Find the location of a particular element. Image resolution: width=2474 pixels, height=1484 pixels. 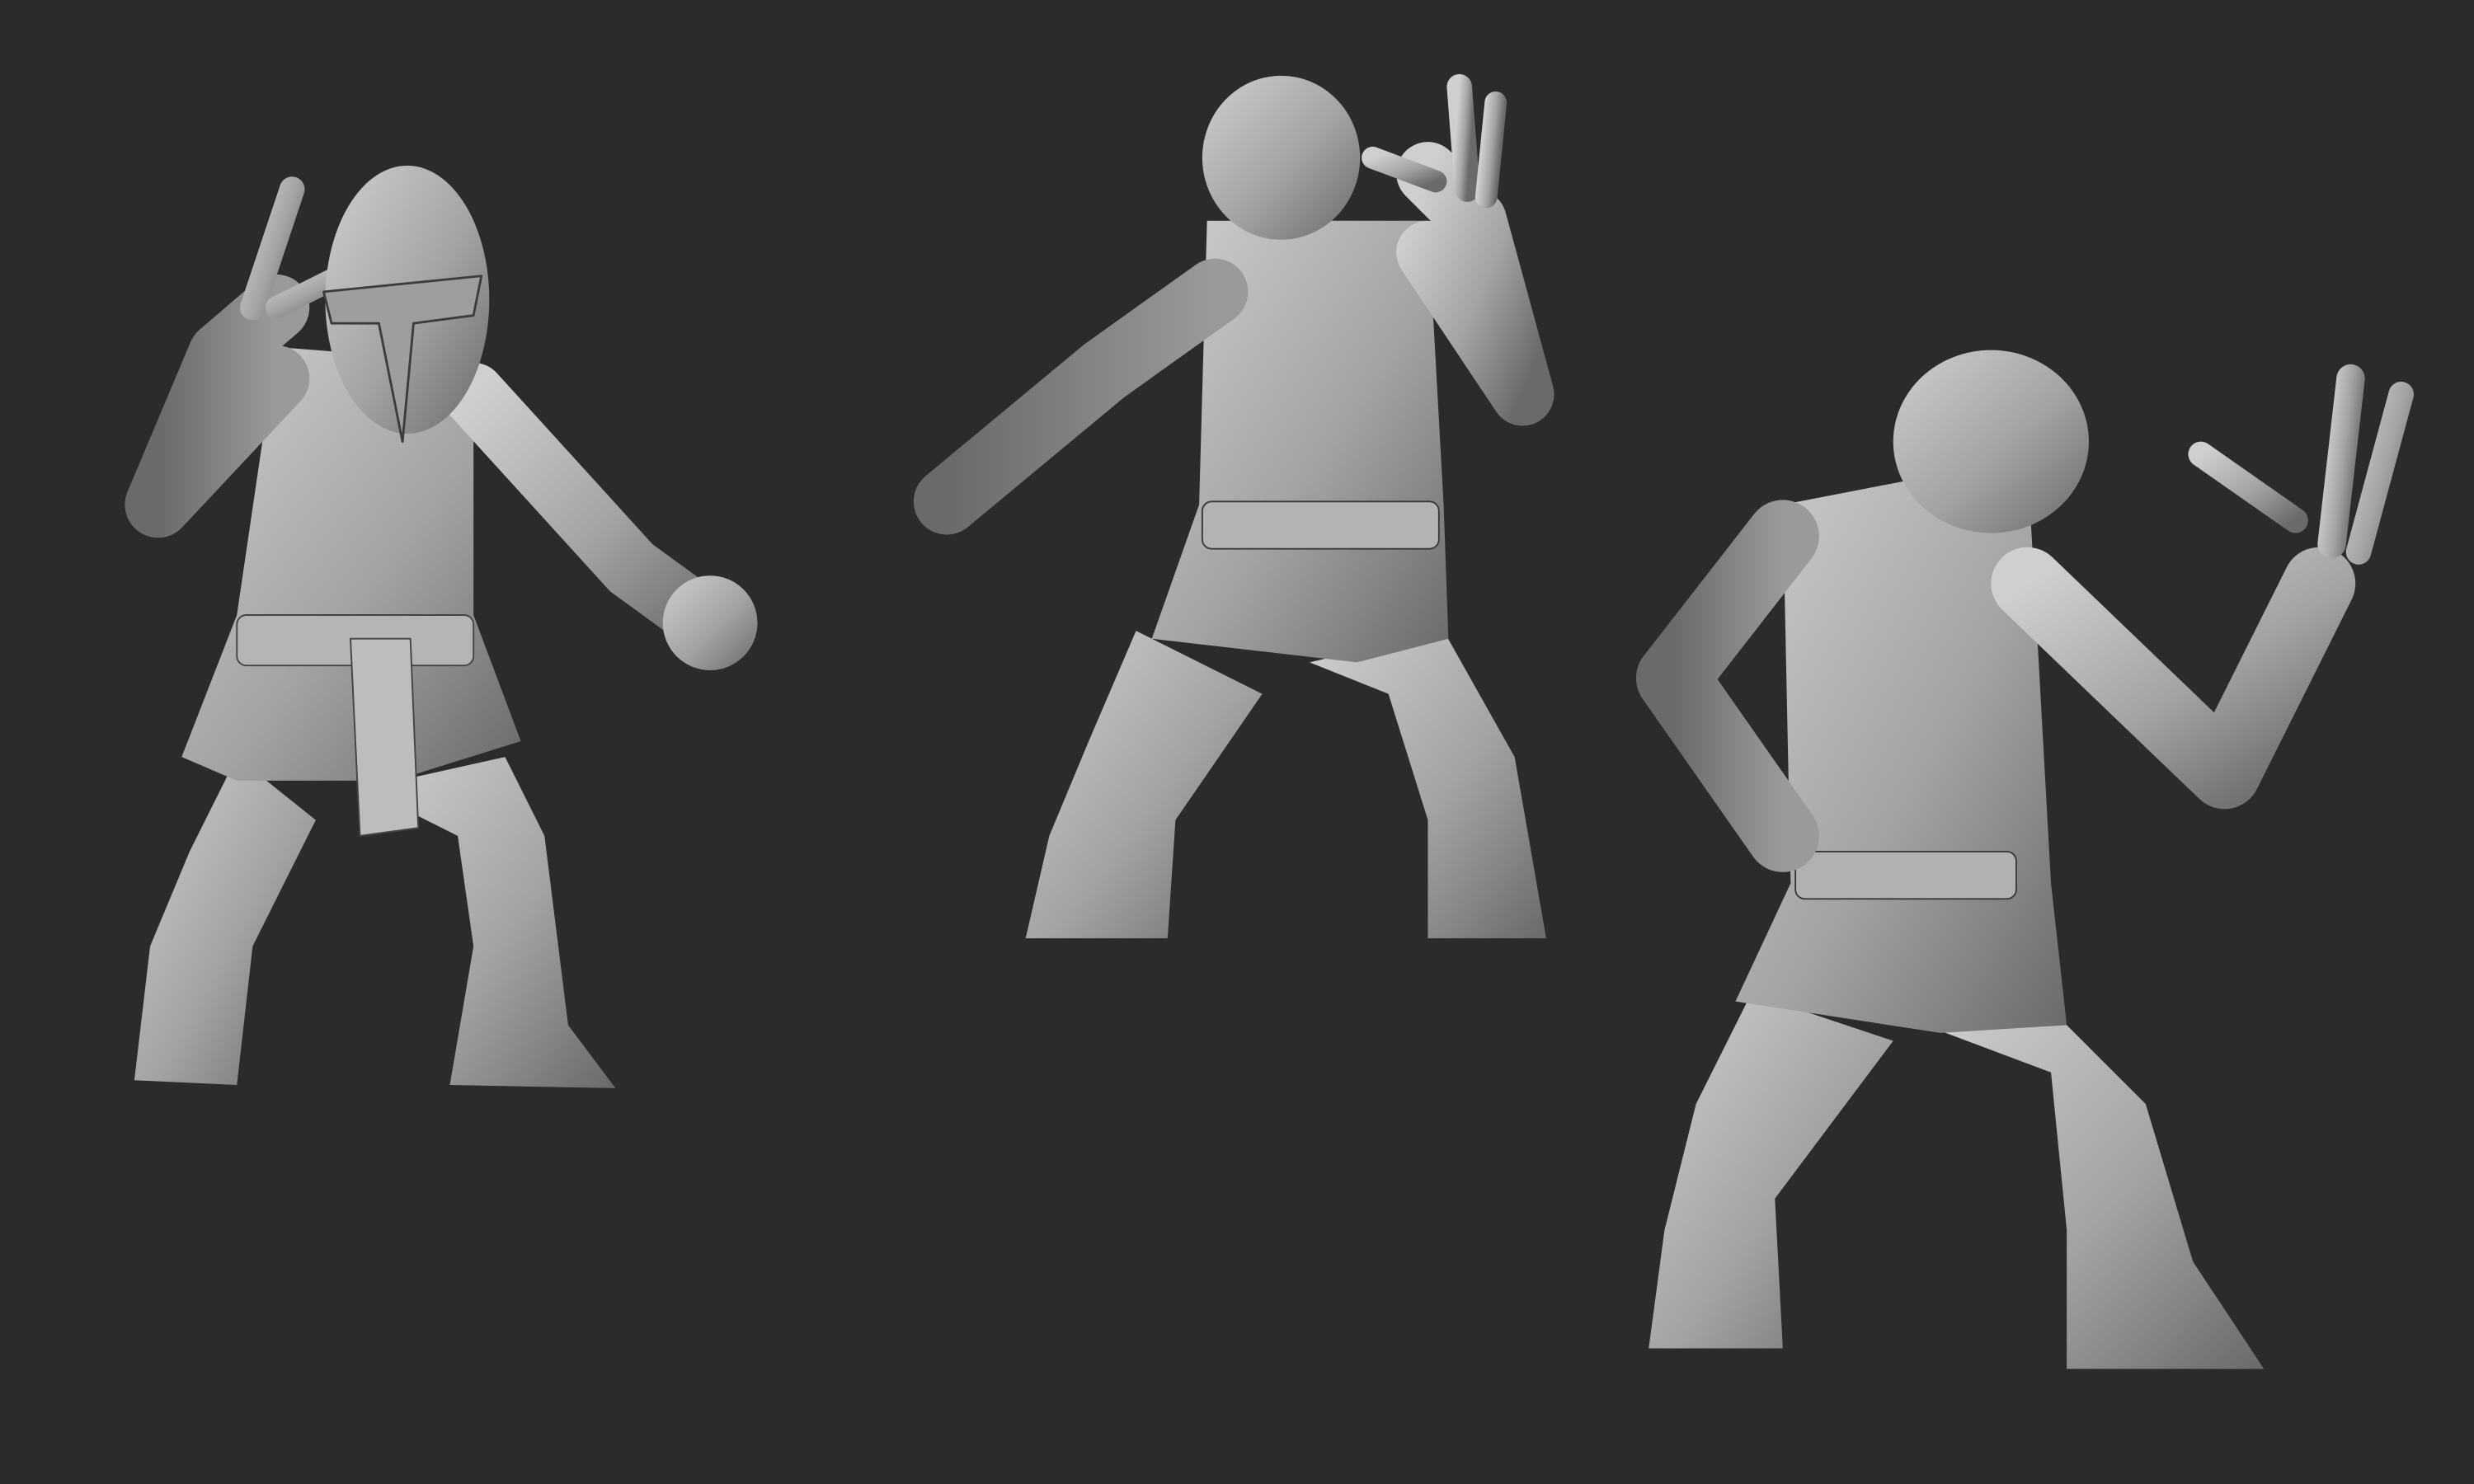

belt-tail is located at coordinates (385, 737).